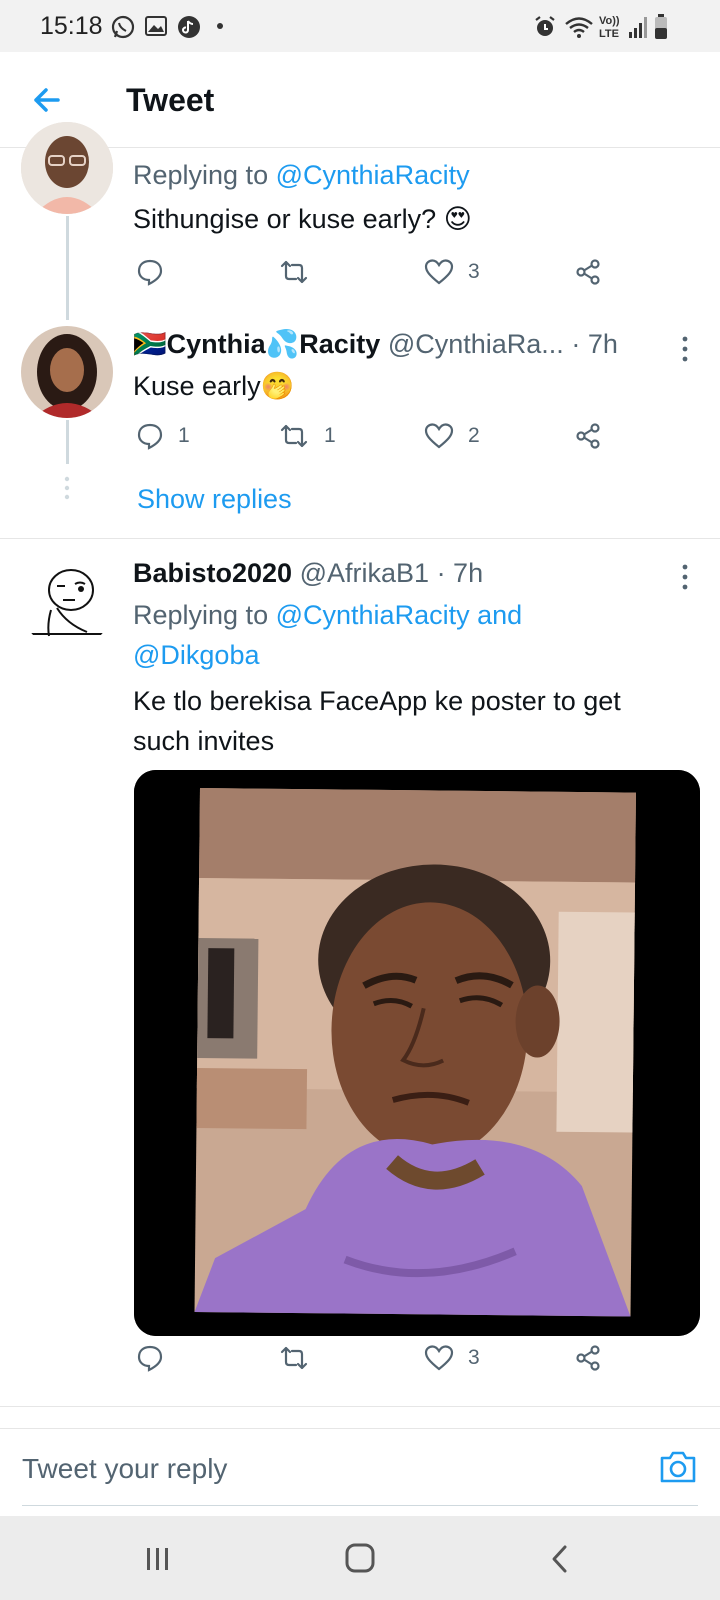 The image size is (720, 1600). What do you see at coordinates (560, 1559) in the screenshot?
I see `back-icon` at bounding box center [560, 1559].